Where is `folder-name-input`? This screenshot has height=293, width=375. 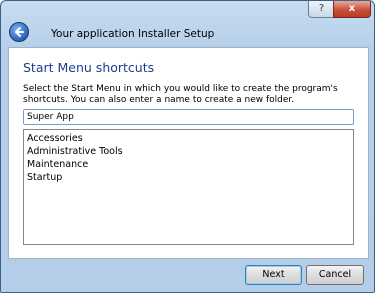
folder-name-input is located at coordinates (188, 117).